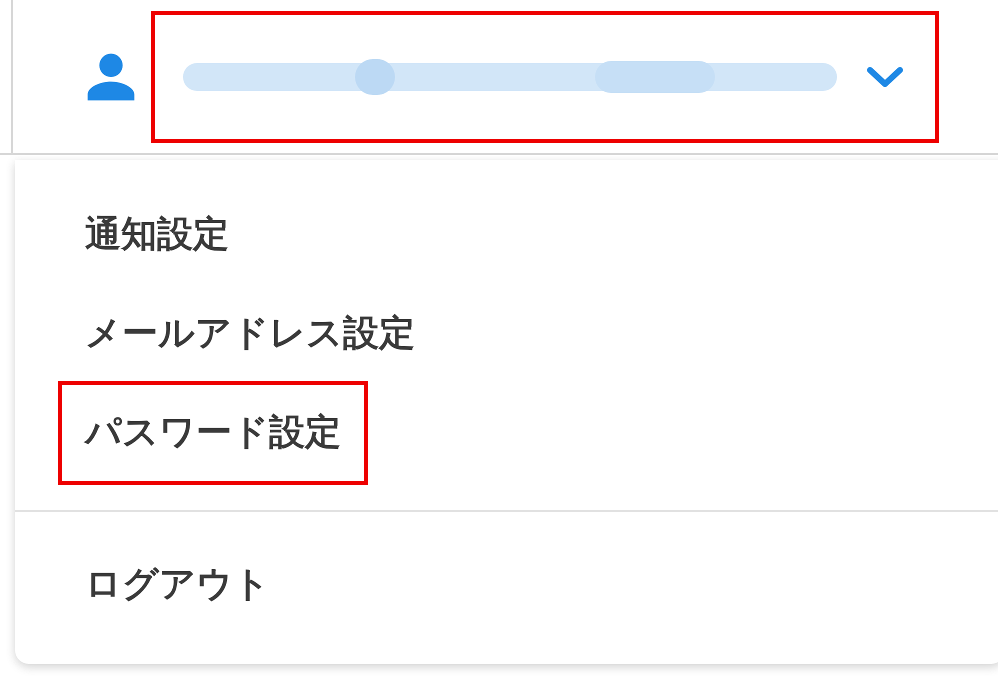 The width and height of the screenshot is (998, 683). I want to click on menu-item: ログアウト, so click(177, 584).